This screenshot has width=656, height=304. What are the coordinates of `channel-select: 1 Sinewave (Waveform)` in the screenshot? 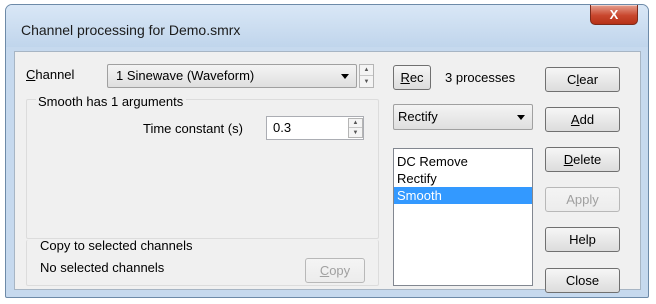 It's located at (232, 76).